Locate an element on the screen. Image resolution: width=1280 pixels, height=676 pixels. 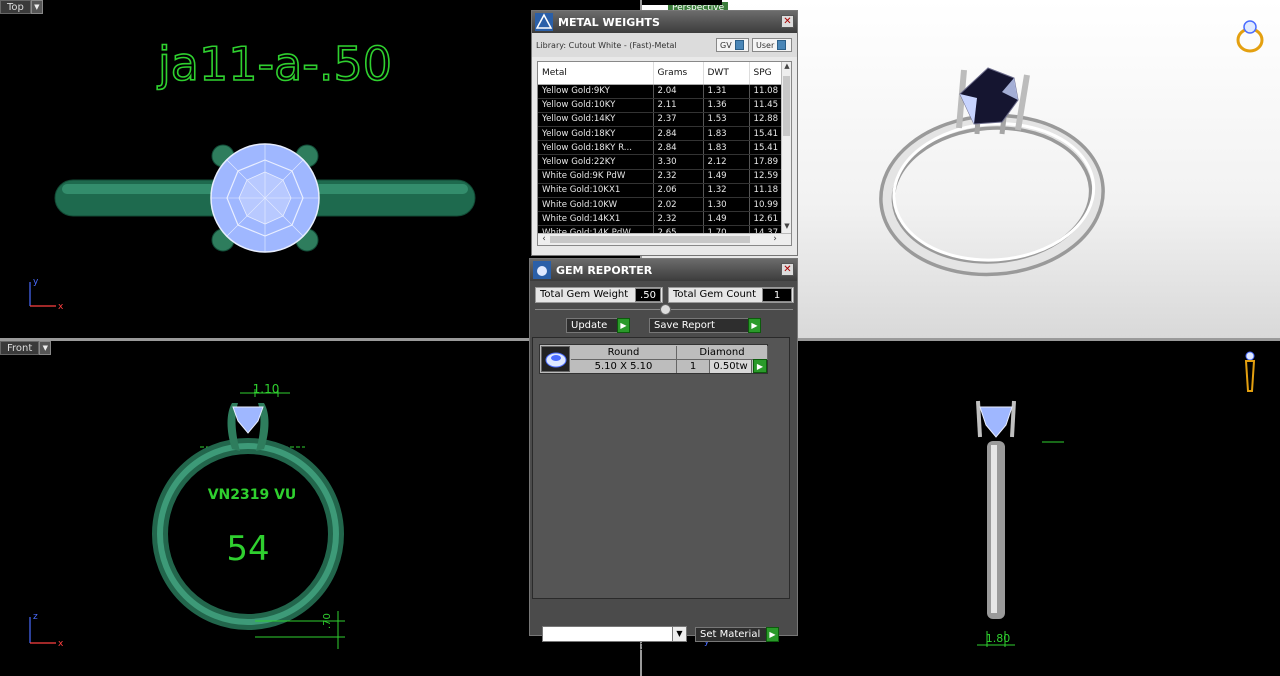
round-gem-icon is located at coordinates (555, 359).